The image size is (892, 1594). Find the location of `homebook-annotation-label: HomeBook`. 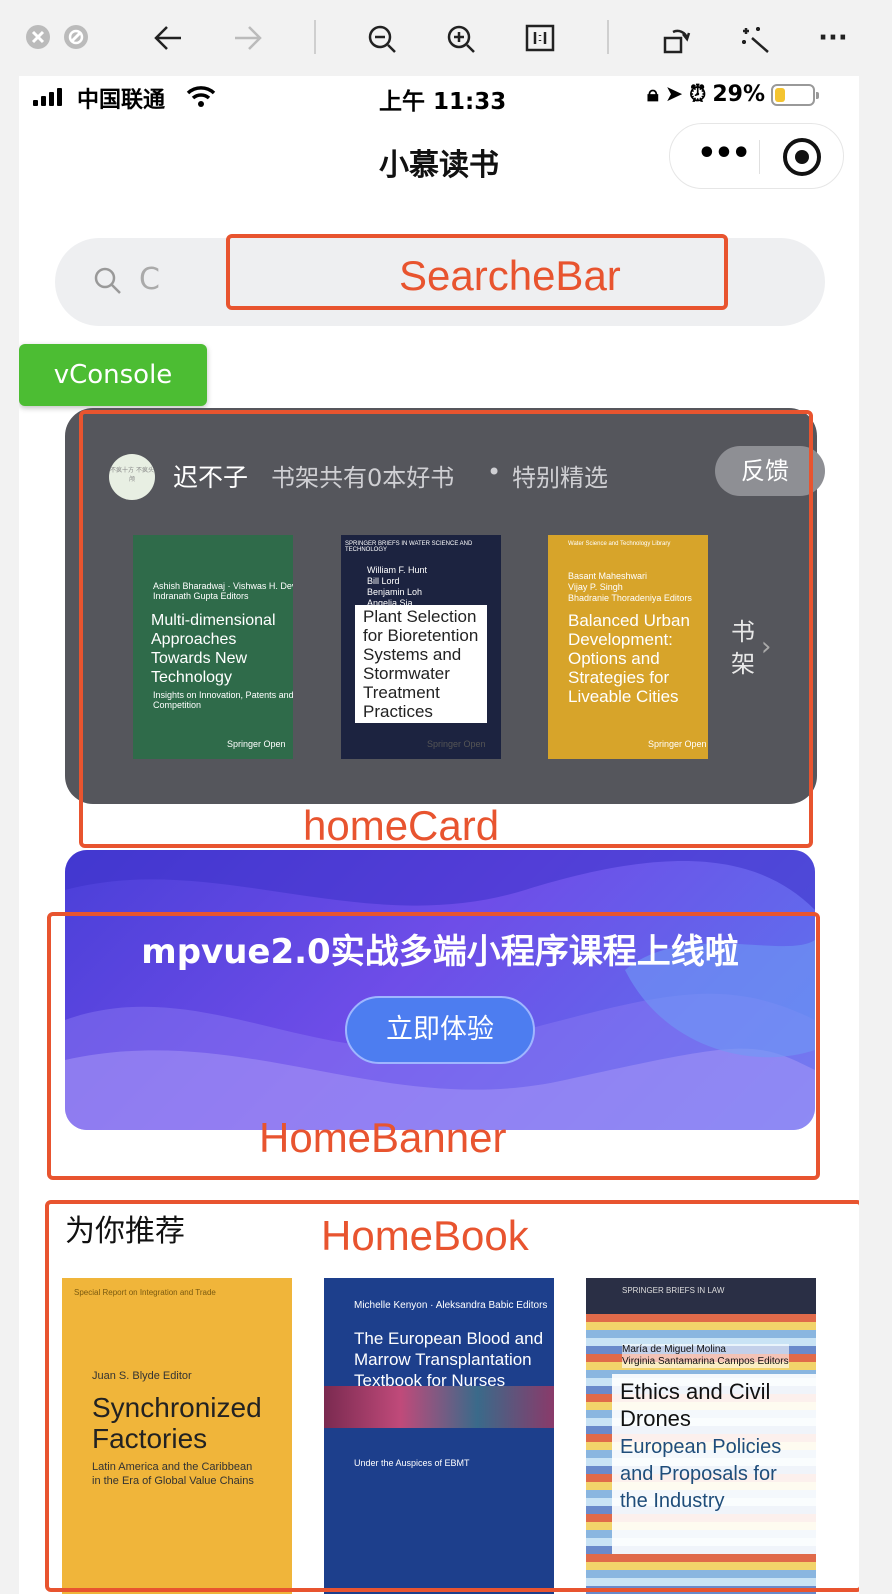

homebook-annotation-label: HomeBook is located at coordinates (425, 1235).